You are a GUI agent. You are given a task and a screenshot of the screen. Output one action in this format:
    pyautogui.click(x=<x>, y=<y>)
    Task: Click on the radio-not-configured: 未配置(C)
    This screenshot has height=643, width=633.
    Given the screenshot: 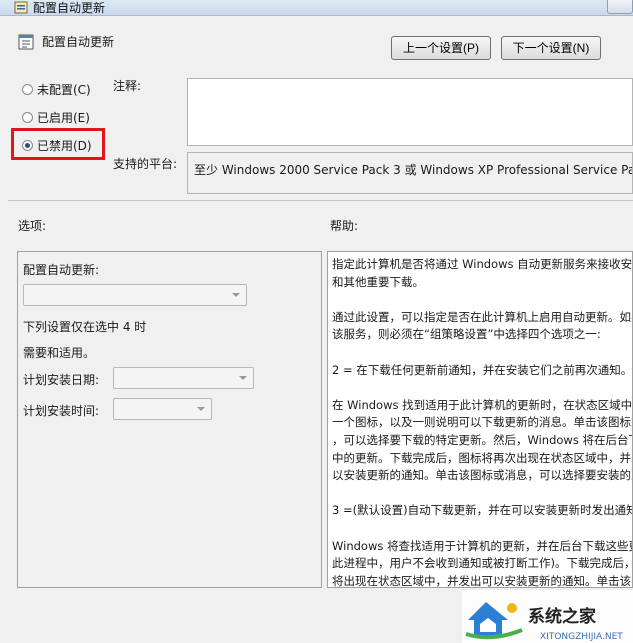 What is the action you would take?
    pyautogui.click(x=56, y=89)
    